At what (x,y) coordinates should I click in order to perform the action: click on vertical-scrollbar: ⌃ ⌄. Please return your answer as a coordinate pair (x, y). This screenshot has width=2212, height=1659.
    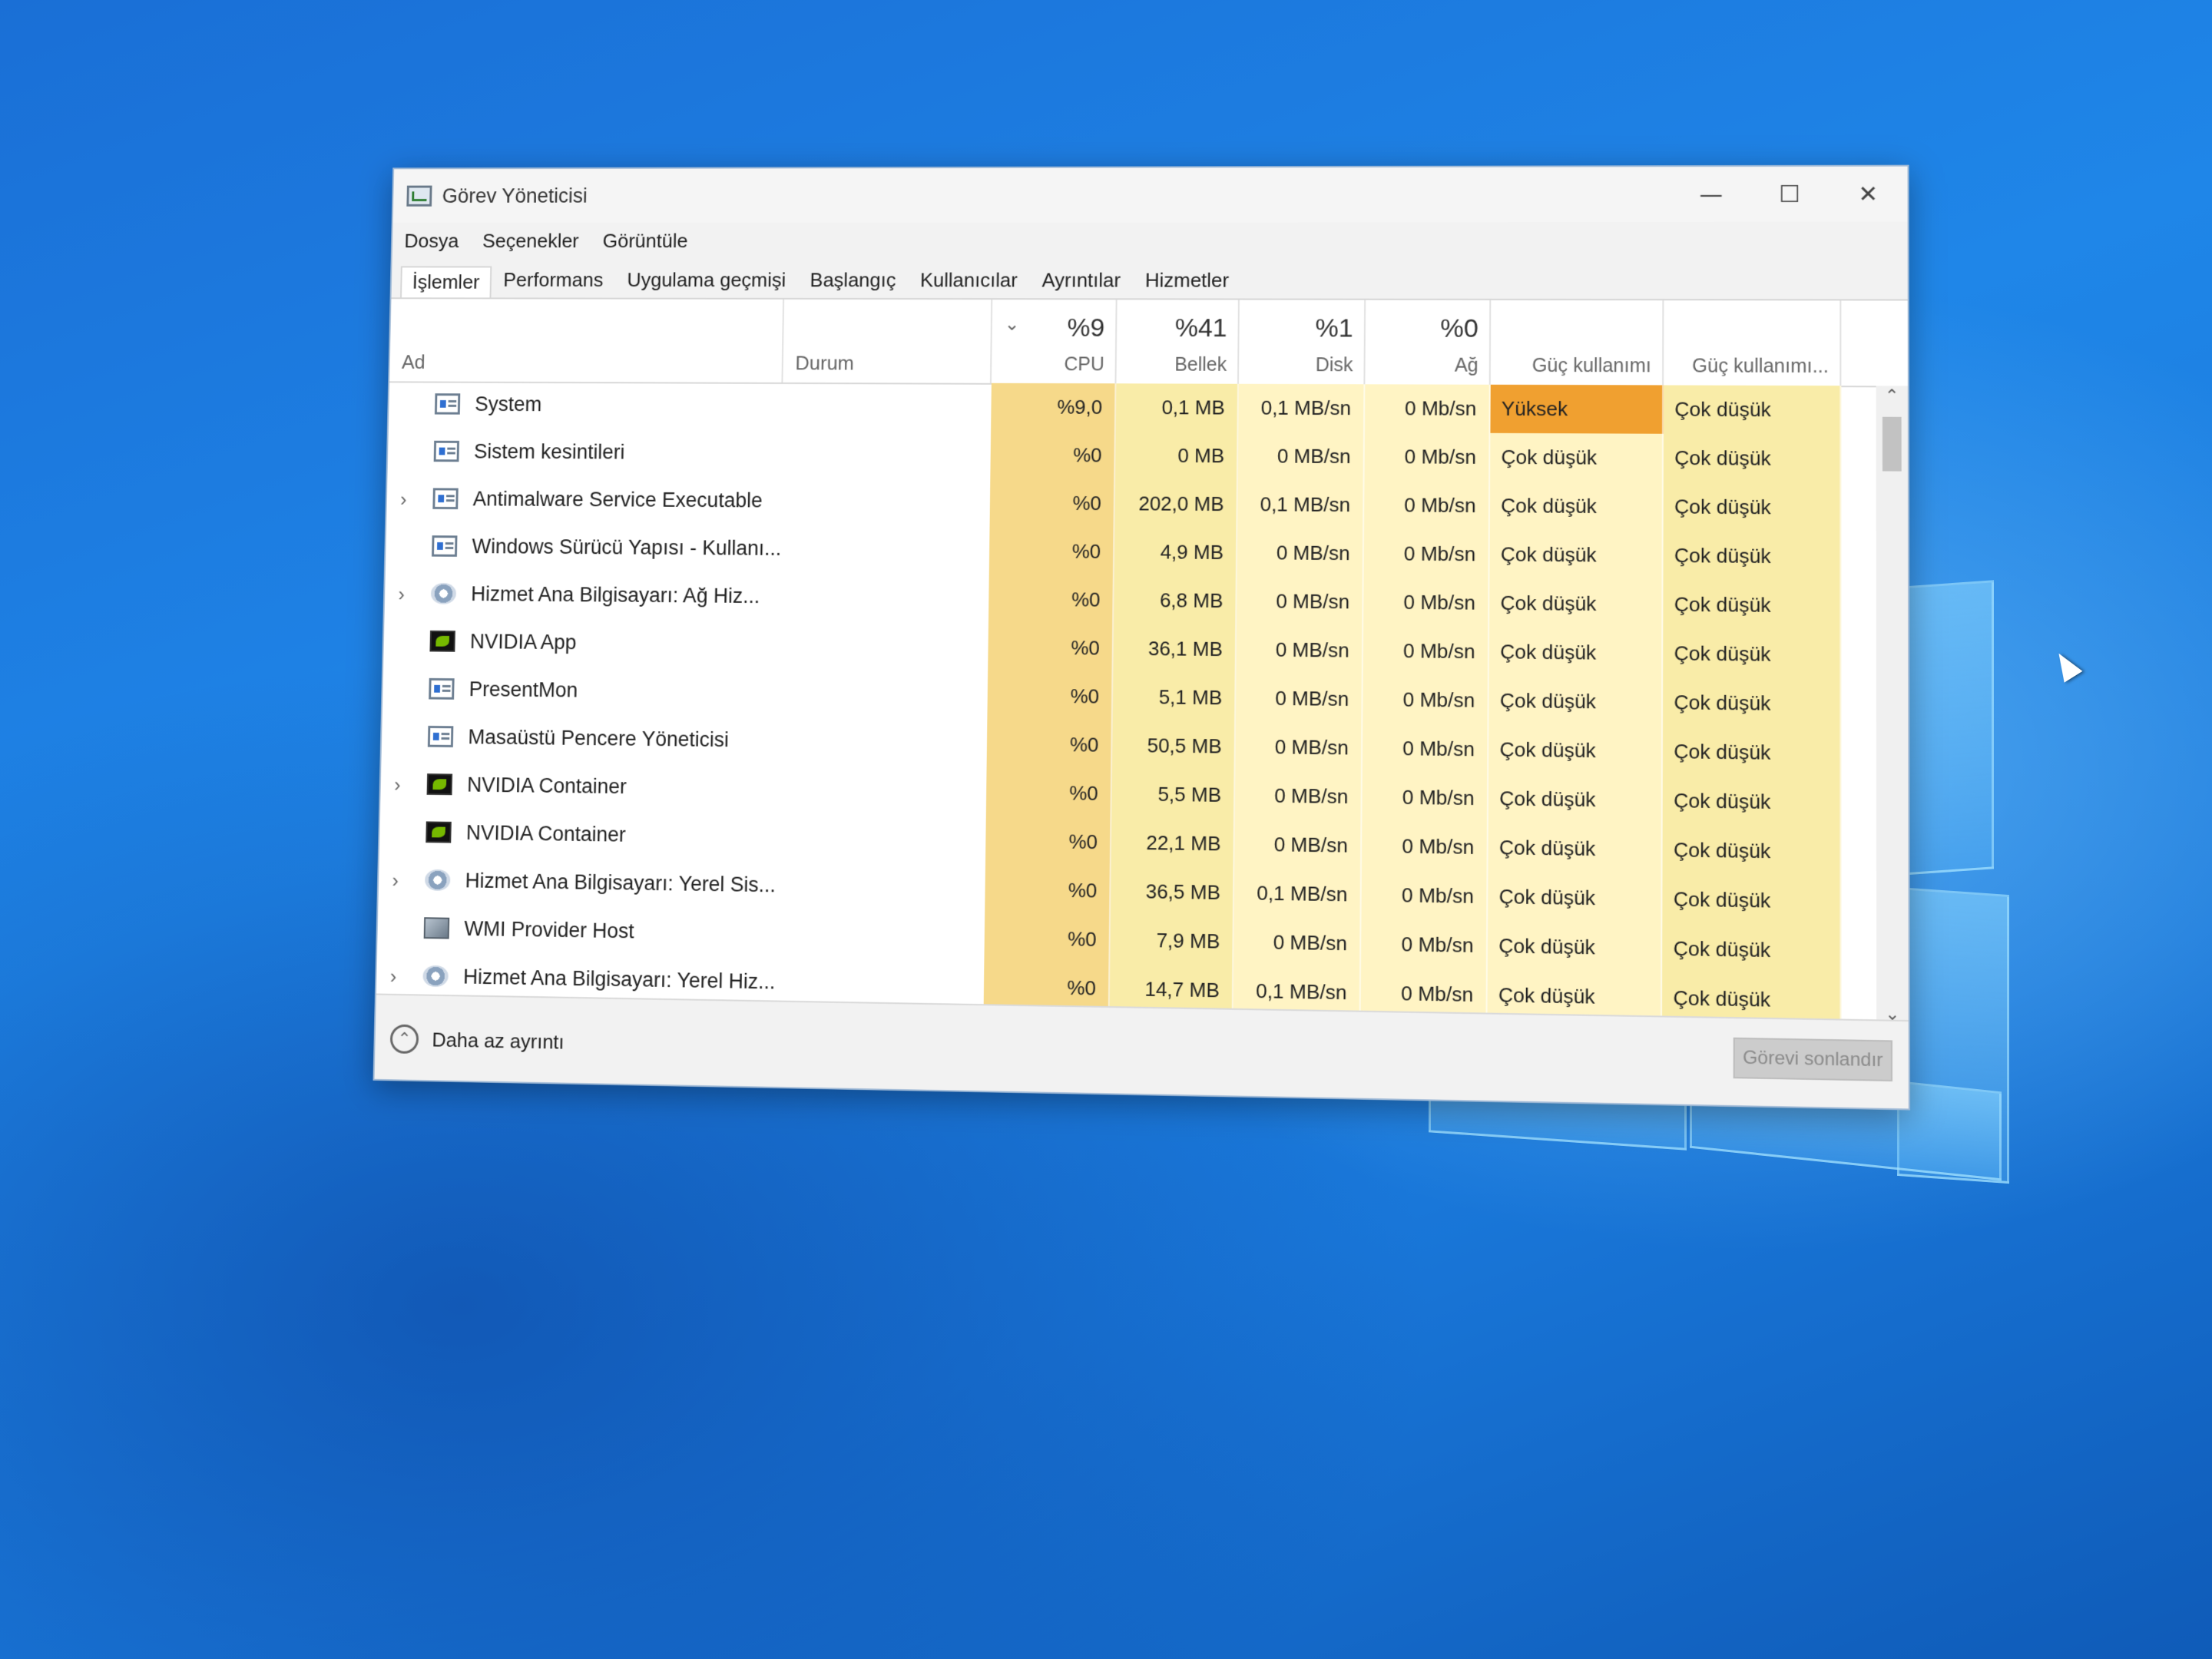
    Looking at the image, I should click on (1892, 709).